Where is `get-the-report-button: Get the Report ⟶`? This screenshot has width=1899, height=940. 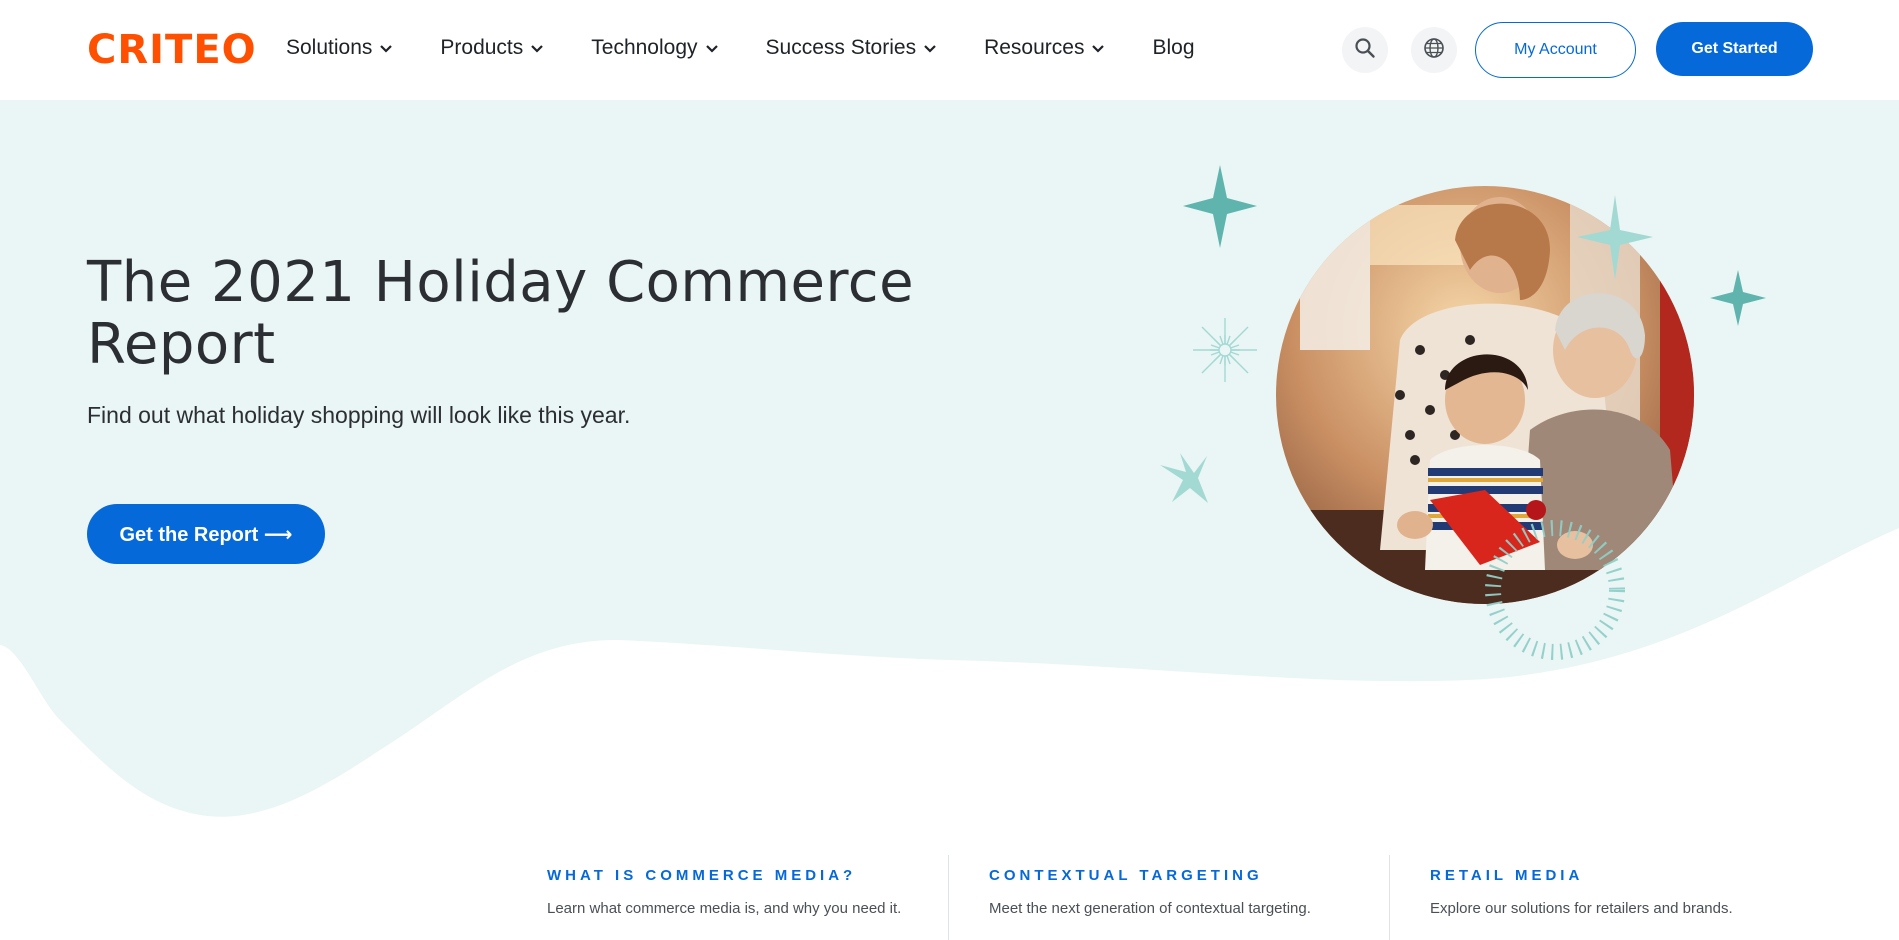 get-the-report-button: Get the Report ⟶ is located at coordinates (206, 534).